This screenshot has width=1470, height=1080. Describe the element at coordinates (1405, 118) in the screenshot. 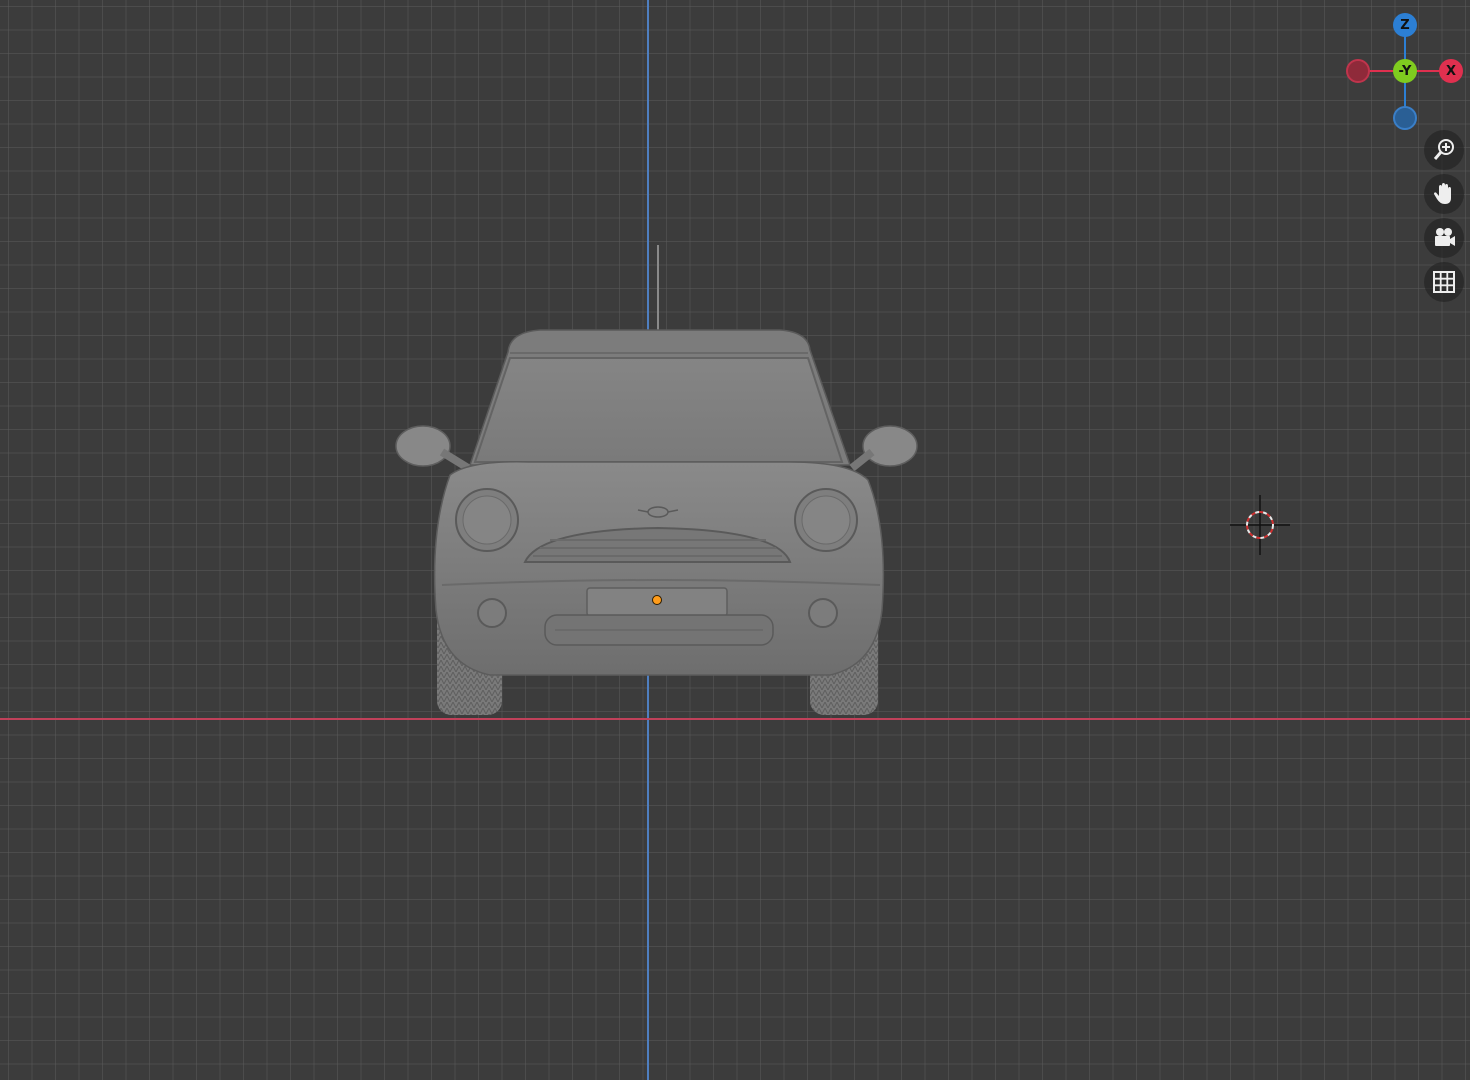

I see `gizmo-neg-z-button` at that location.